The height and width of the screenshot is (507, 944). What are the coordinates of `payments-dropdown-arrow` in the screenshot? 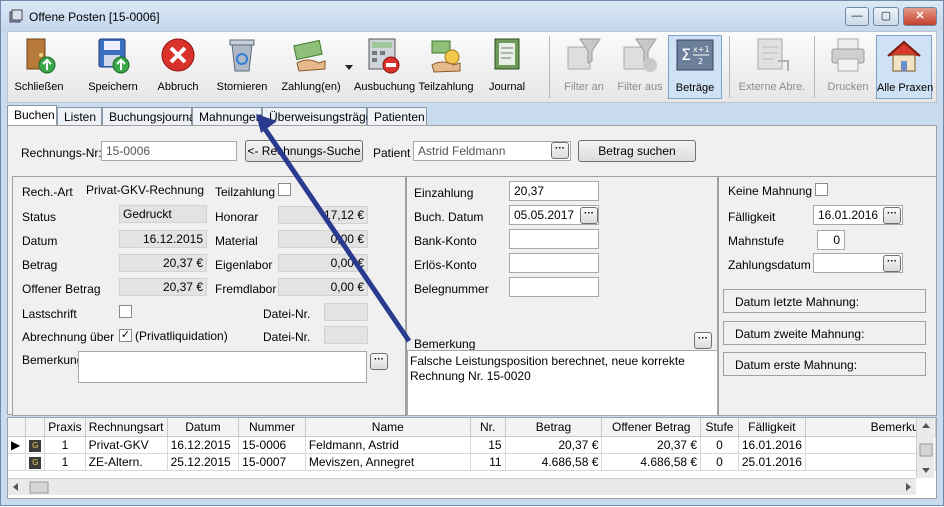 It's located at (349, 67).